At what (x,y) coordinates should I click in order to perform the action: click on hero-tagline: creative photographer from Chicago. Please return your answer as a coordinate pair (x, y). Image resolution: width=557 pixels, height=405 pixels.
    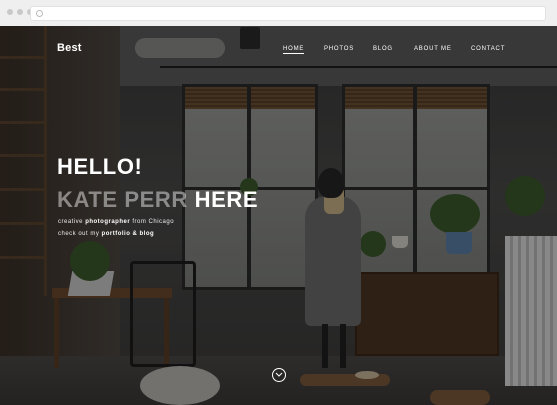
    Looking at the image, I should click on (116, 222).